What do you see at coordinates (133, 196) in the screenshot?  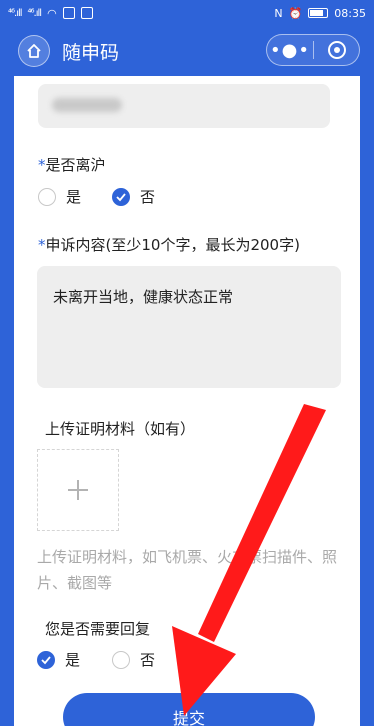 I see `left-shanghai-option-no: 否` at bounding box center [133, 196].